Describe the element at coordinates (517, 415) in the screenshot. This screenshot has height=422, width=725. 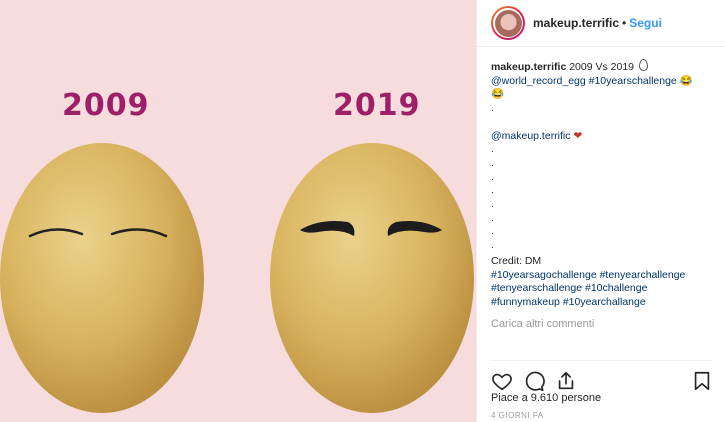
I see `post-timestamp: 4 GIORNI FA` at that location.